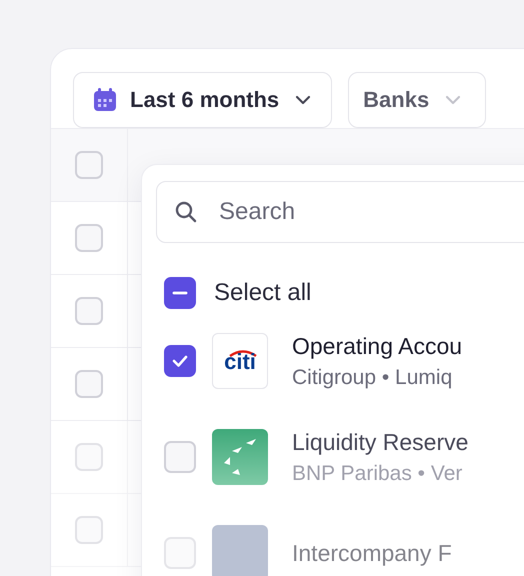 The image size is (524, 576). What do you see at coordinates (340, 212) in the screenshot?
I see `search-field: Search` at bounding box center [340, 212].